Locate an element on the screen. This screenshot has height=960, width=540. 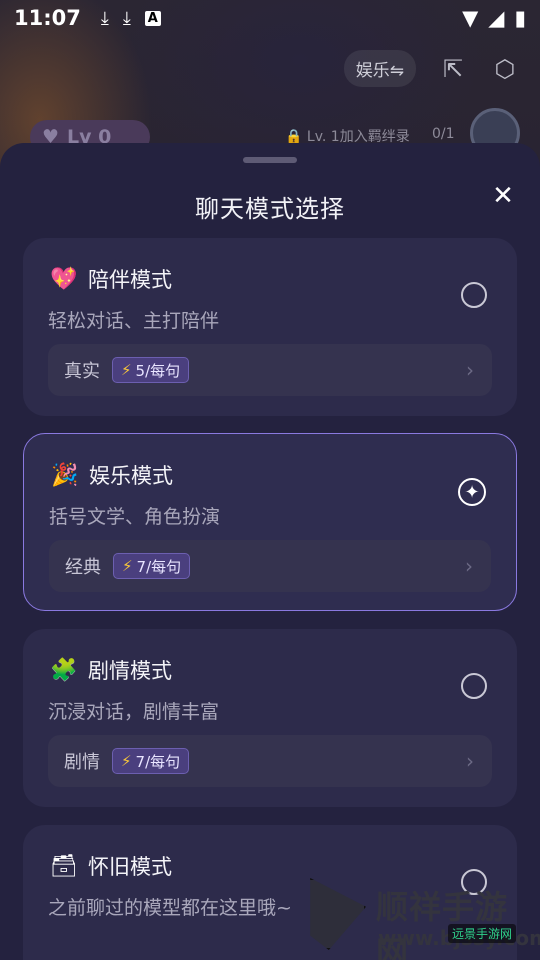
mode-subtitle: 轻松对话、主打陪伴 is located at coordinates (134, 321).